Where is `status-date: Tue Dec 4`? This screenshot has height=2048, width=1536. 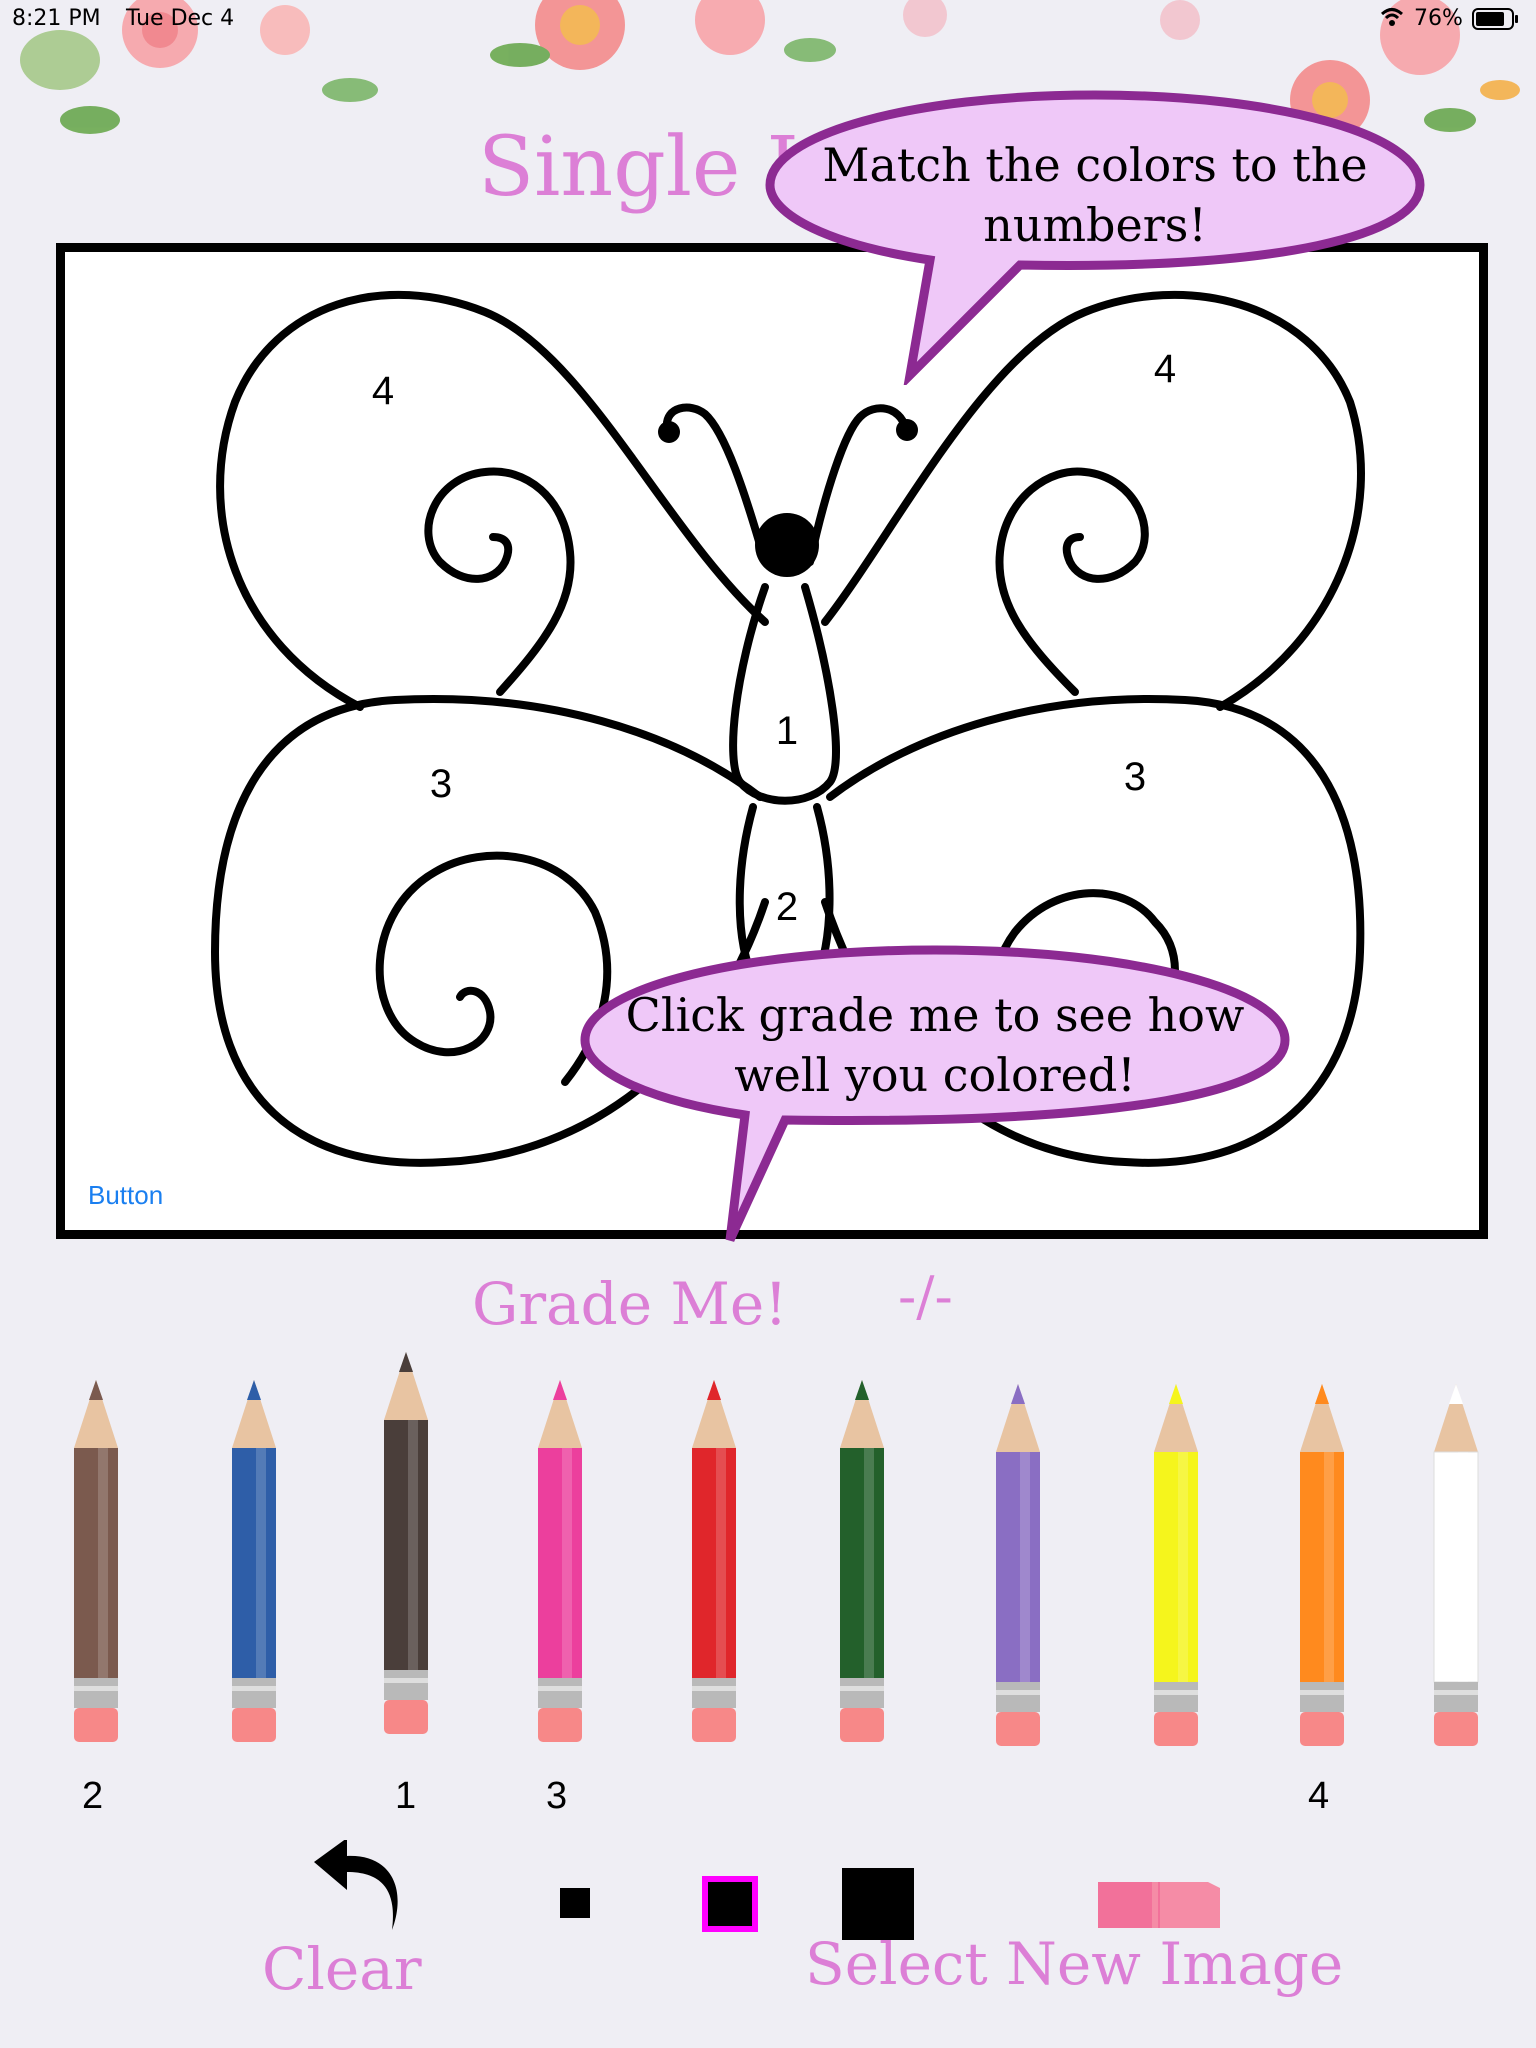
status-date: Tue Dec 4 is located at coordinates (180, 18).